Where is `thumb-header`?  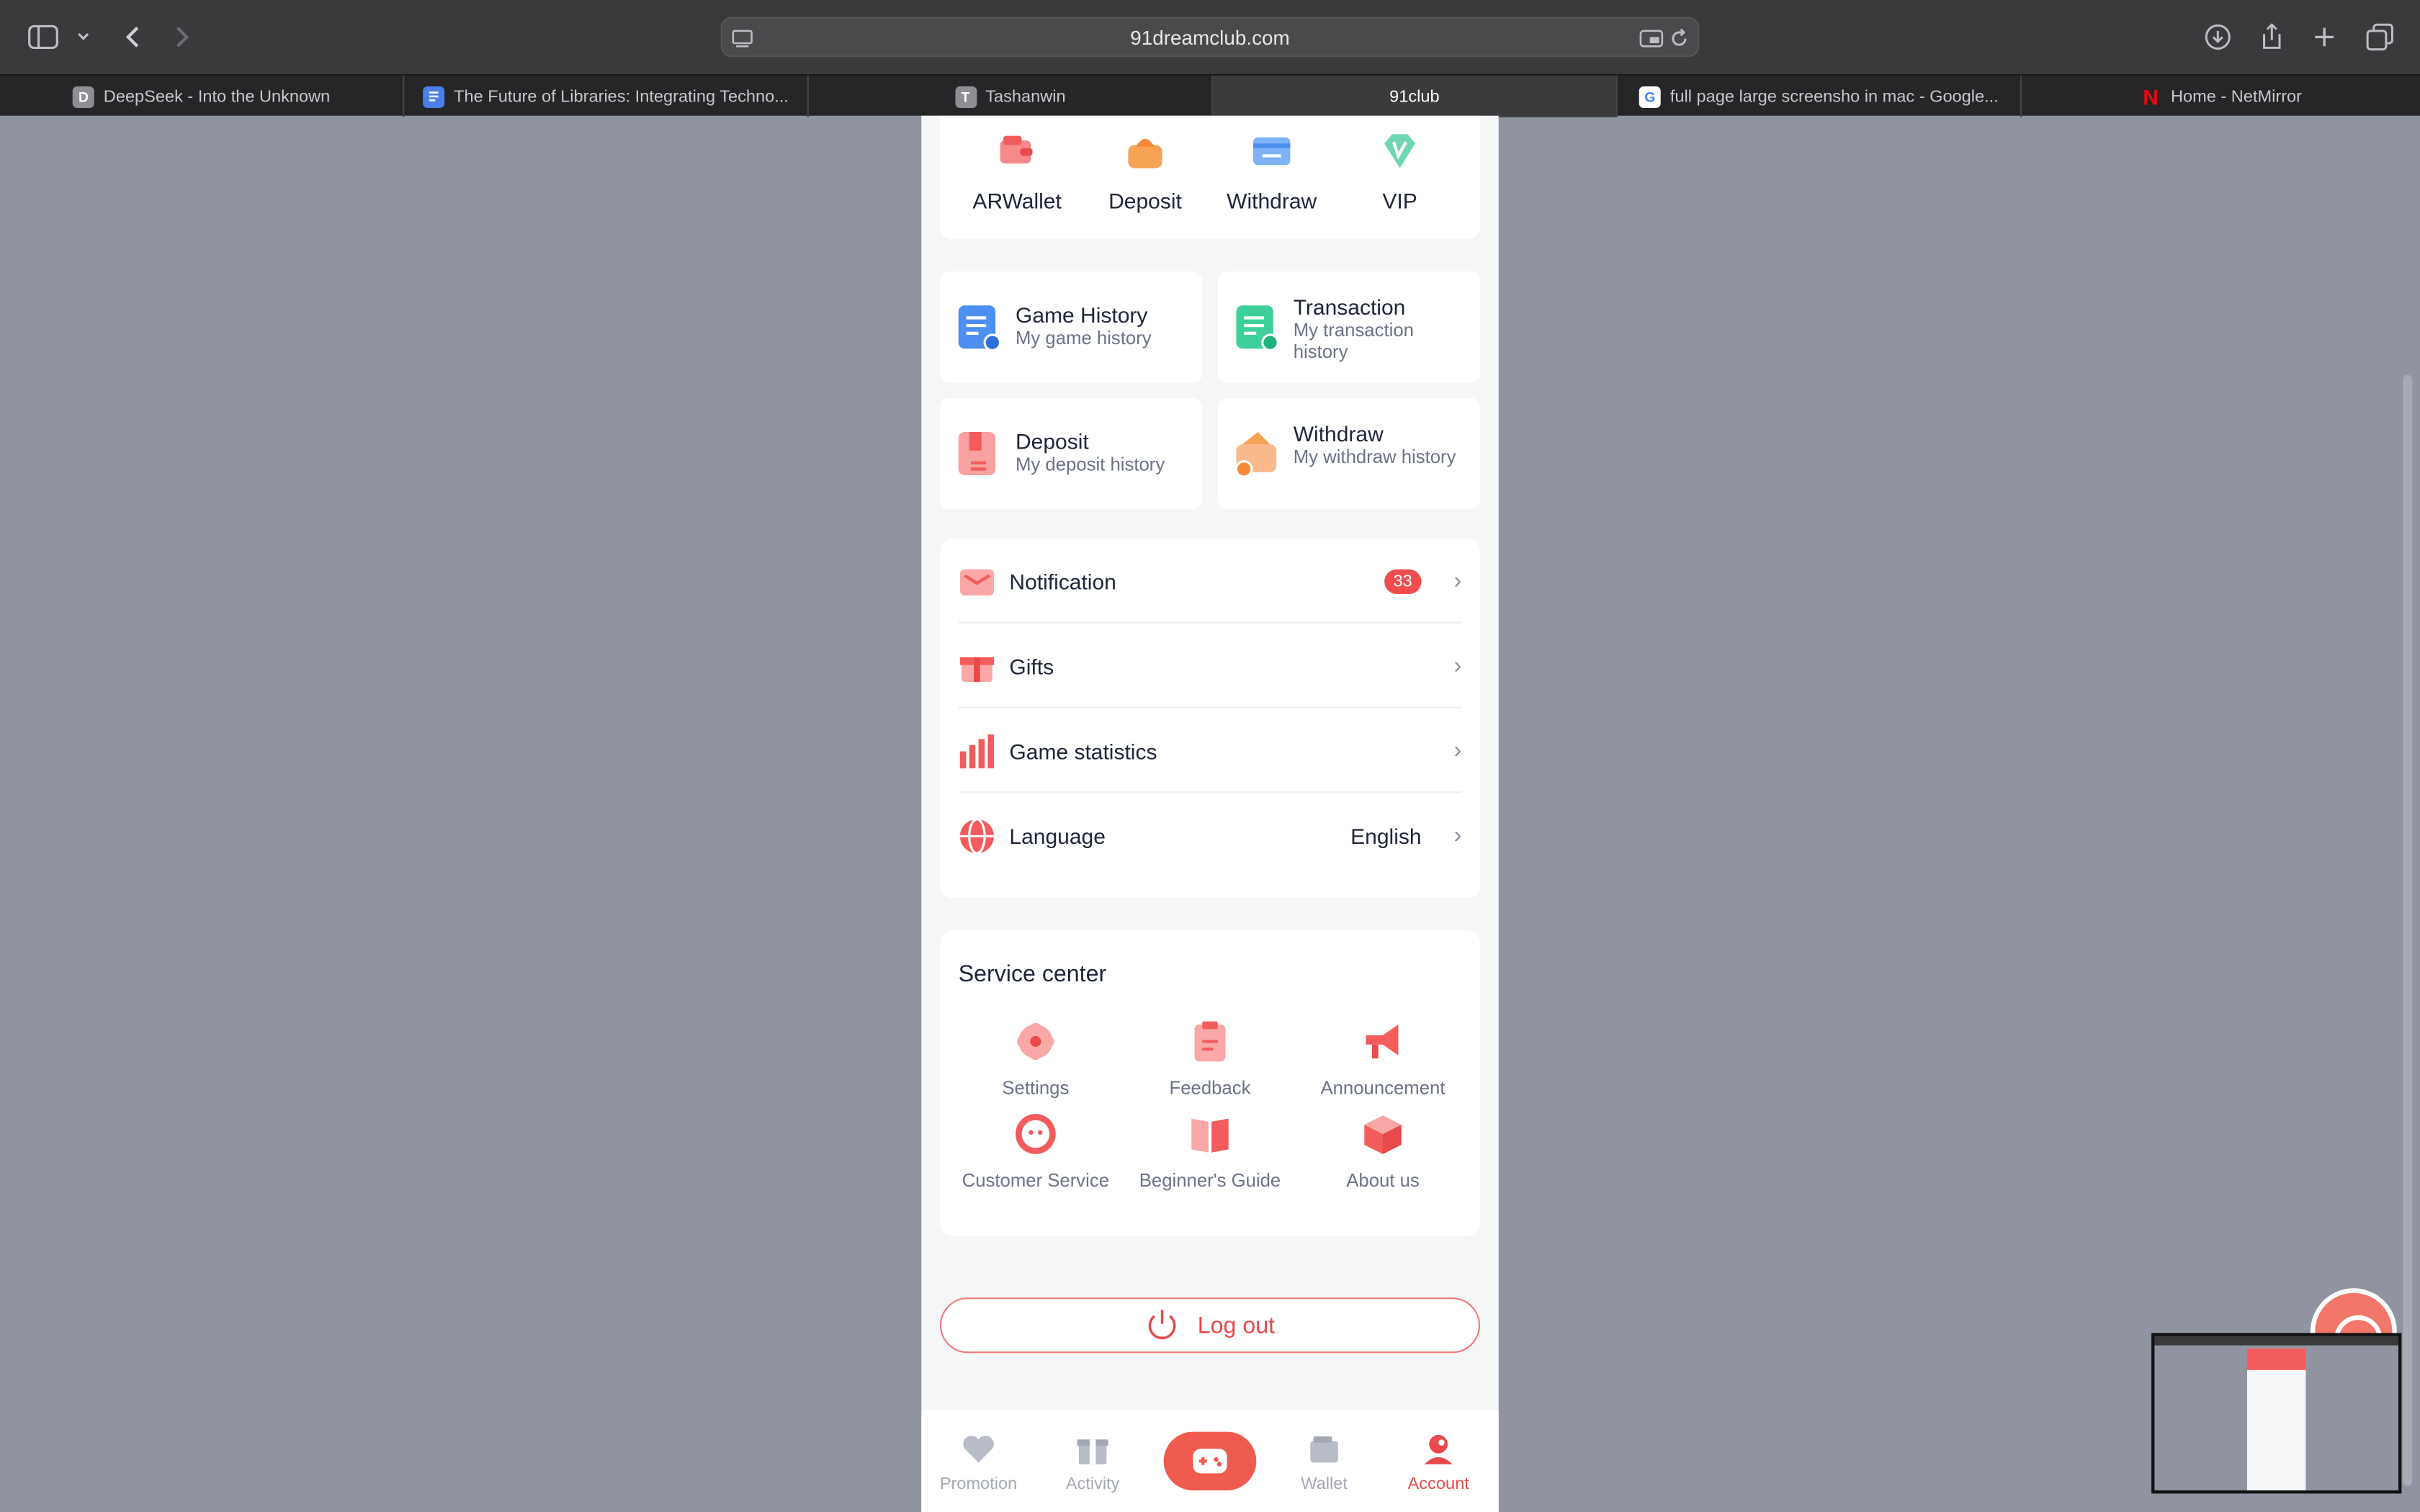 thumb-header is located at coordinates (2276, 1359).